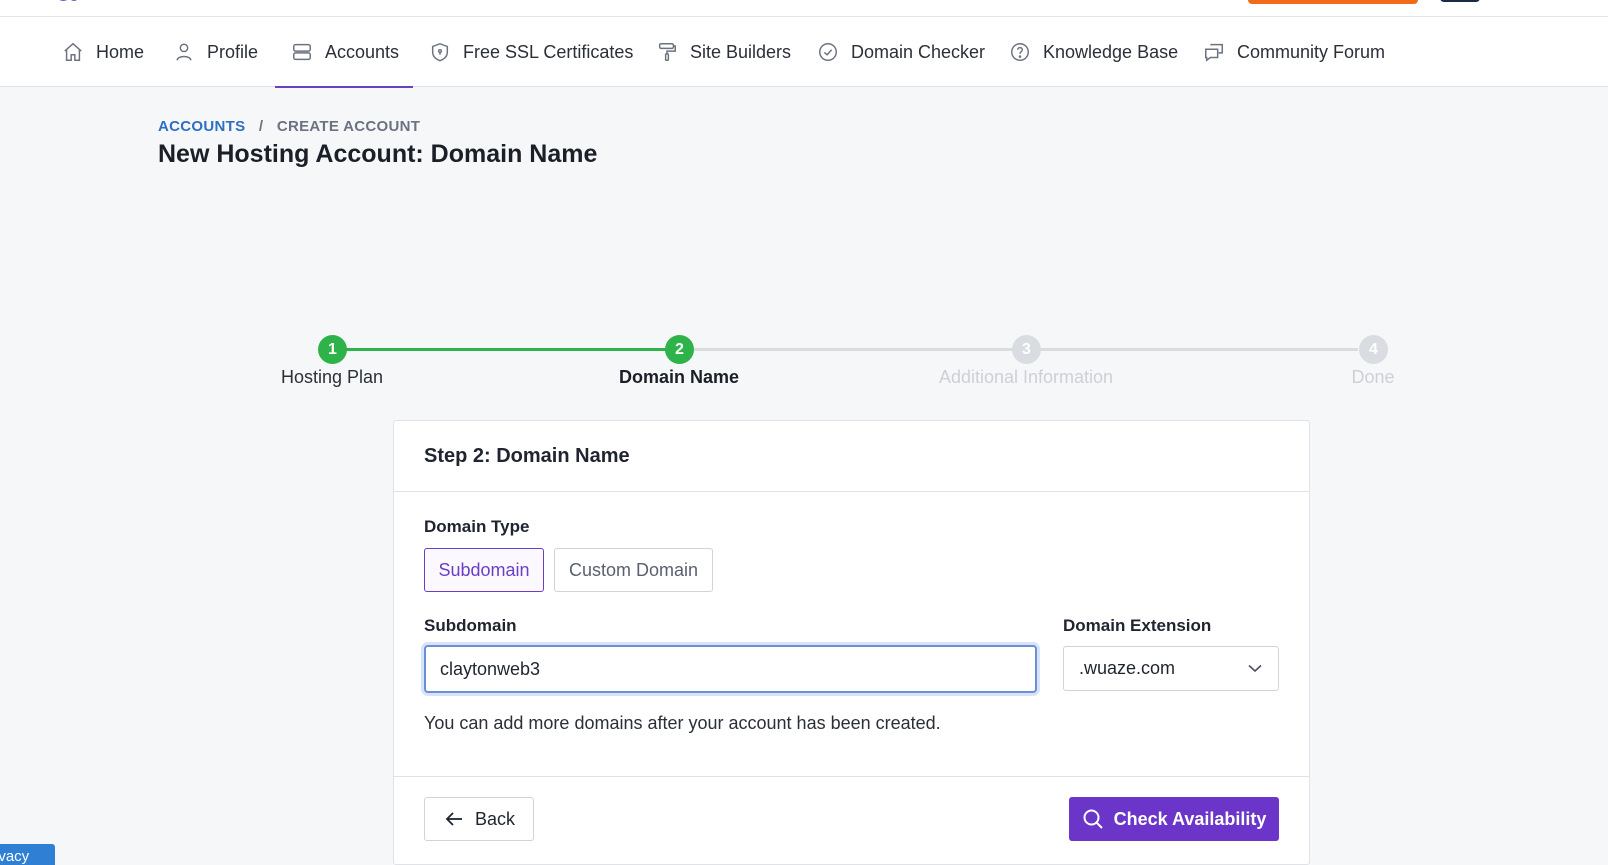 The image size is (1608, 865). I want to click on domain-type-label: Domain Type, so click(477, 526).